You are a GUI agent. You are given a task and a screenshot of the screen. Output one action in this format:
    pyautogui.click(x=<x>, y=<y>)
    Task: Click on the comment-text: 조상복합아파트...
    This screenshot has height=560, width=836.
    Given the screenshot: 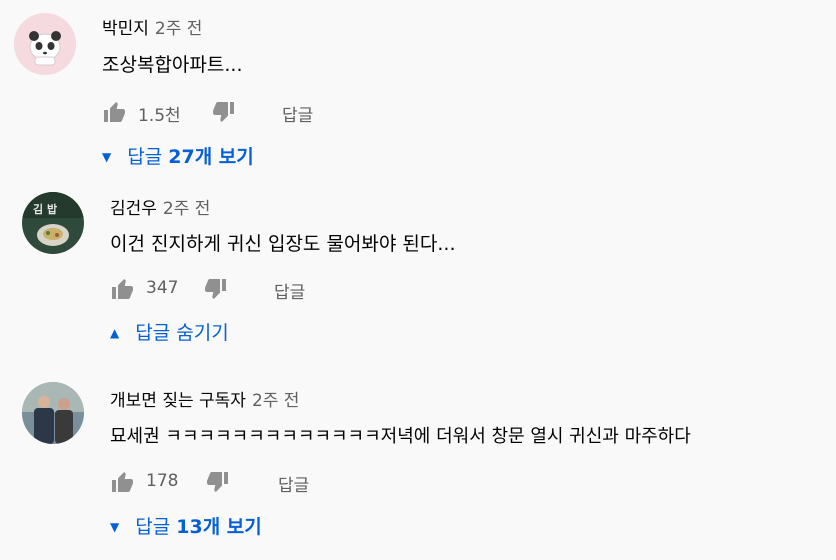 What is the action you would take?
    pyautogui.click(x=172, y=65)
    